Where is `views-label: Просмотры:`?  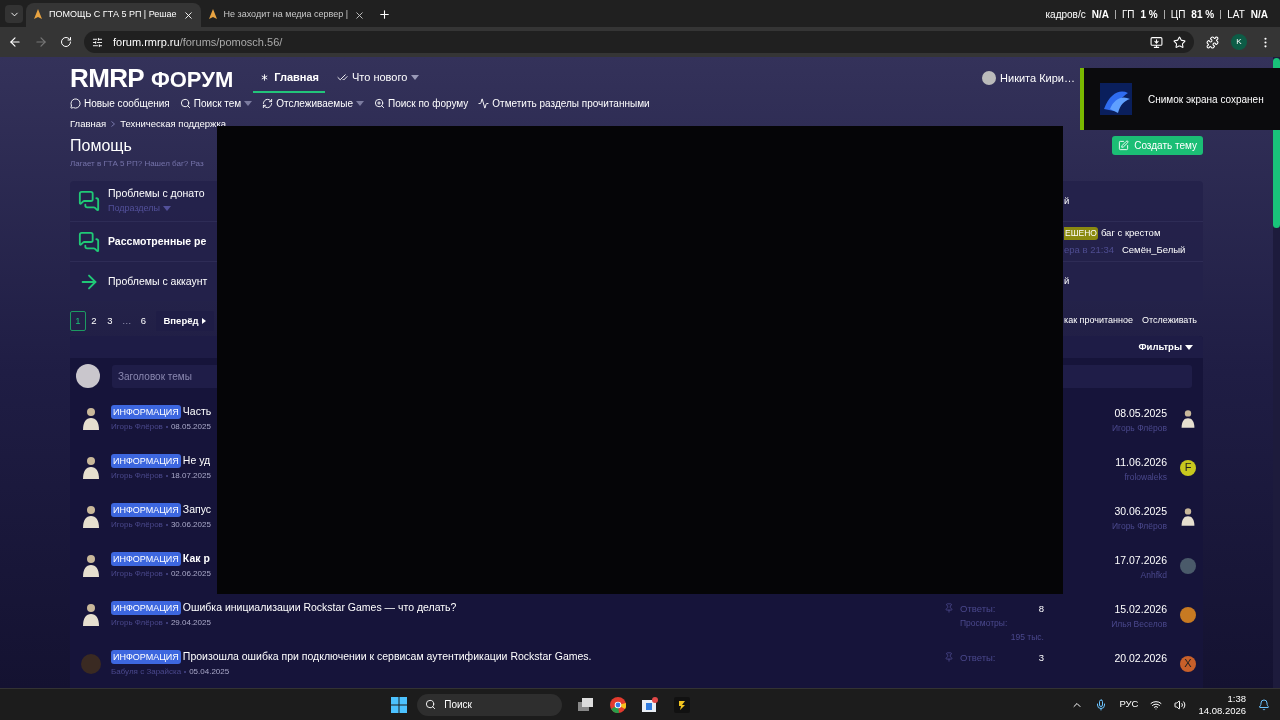
views-label: Просмотры: is located at coordinates (984, 623).